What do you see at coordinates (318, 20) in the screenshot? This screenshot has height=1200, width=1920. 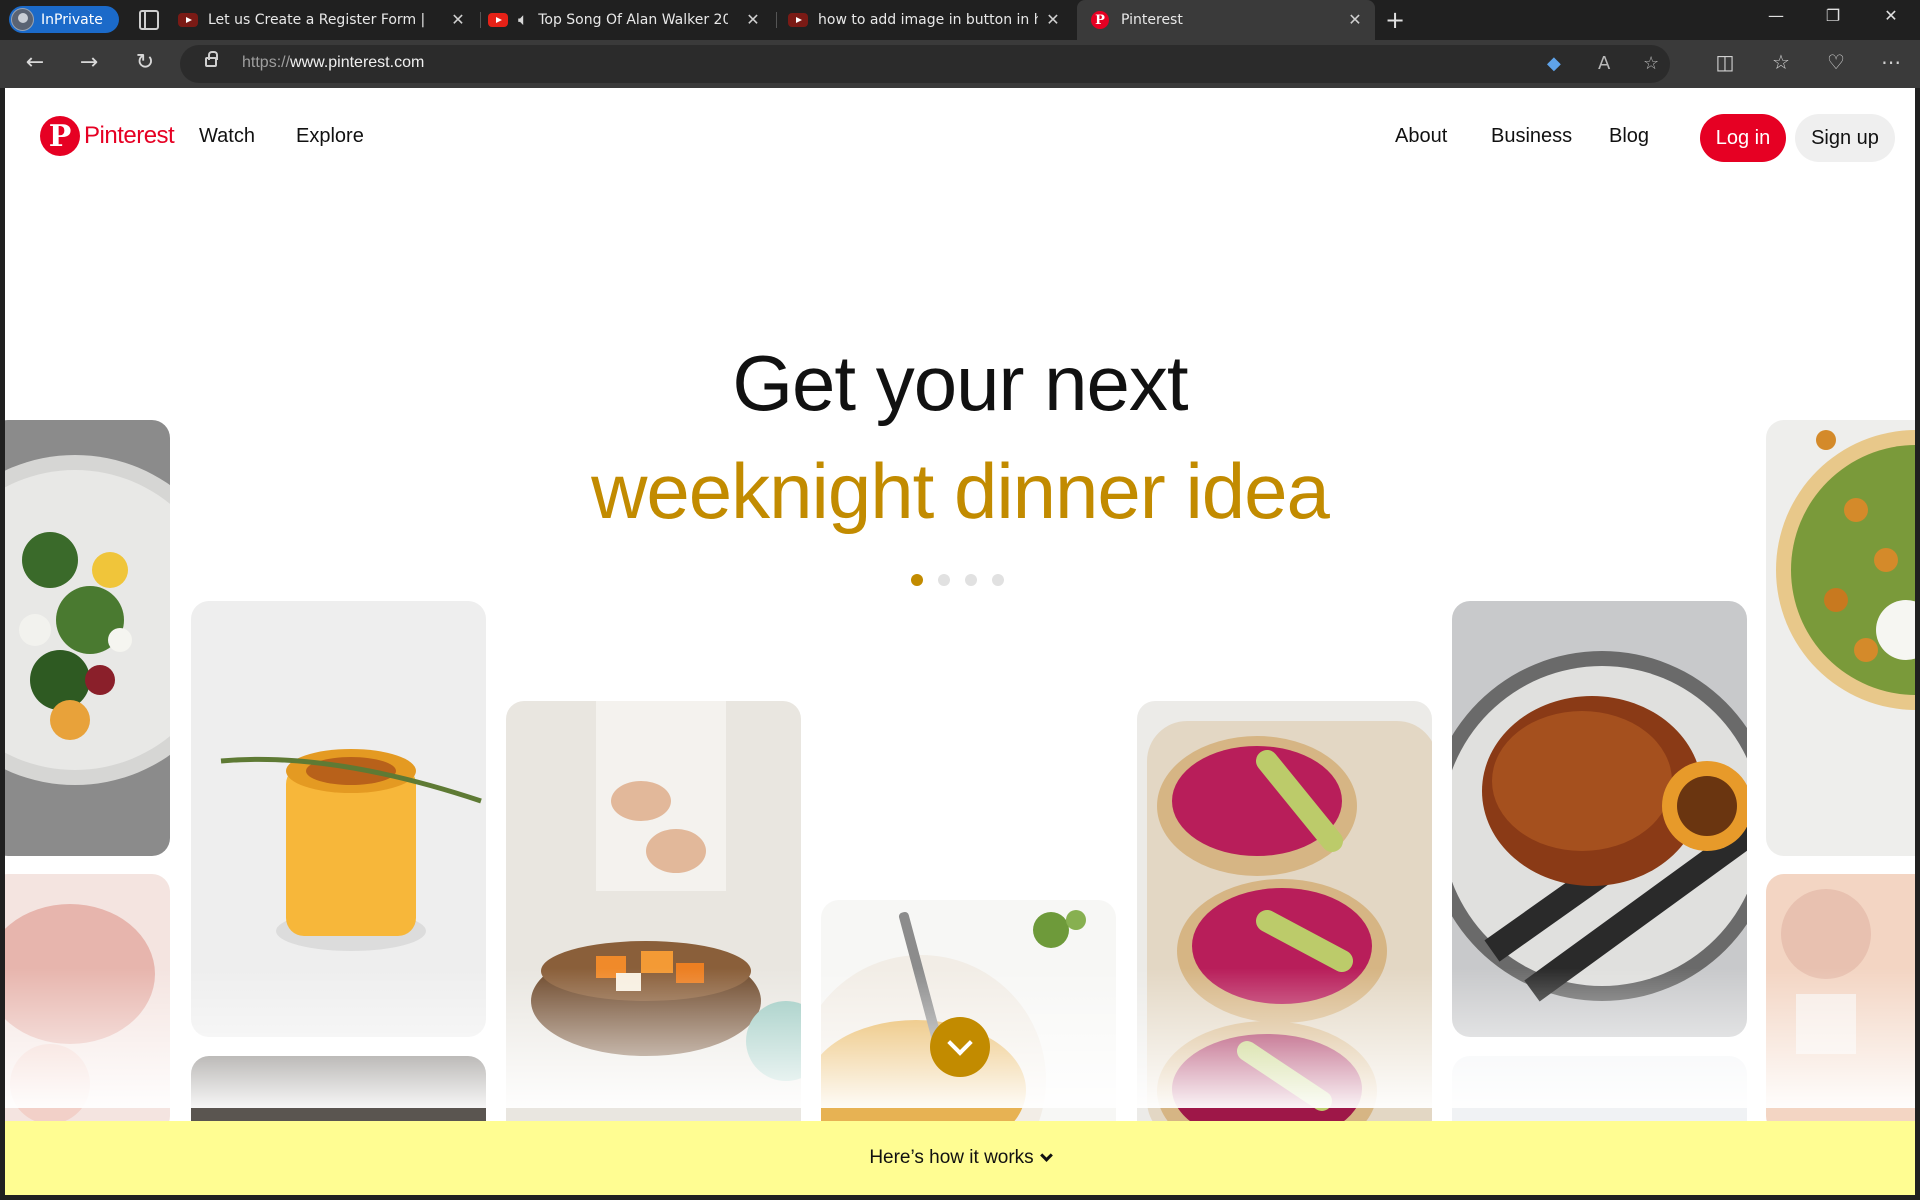 I see `tab-title: Let us Create a Register Form | St` at bounding box center [318, 20].